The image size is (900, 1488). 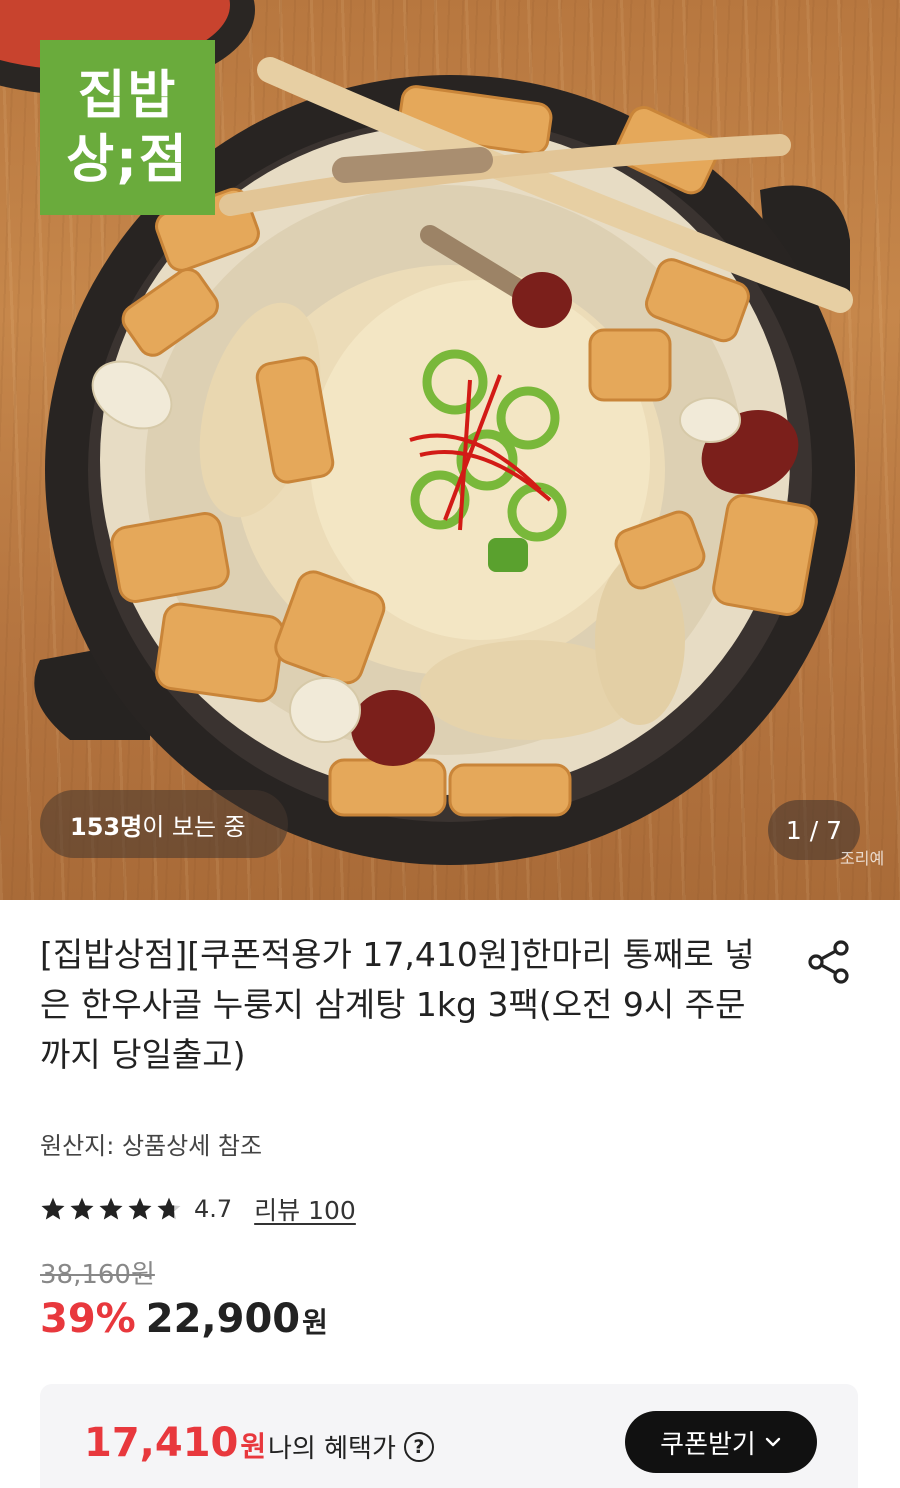 I want to click on image-watermark: 조리예, so click(x=862, y=858).